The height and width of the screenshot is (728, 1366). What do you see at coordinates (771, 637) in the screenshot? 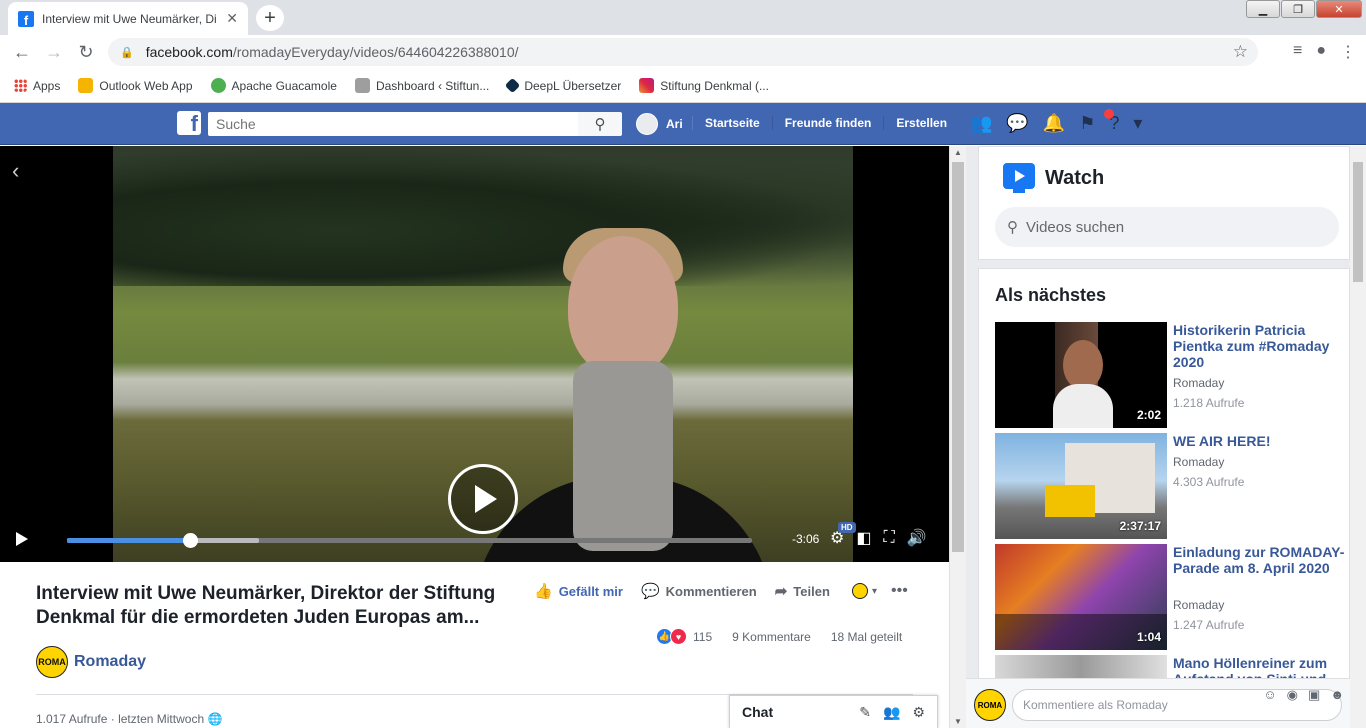
I see `comments-count: 9 Kommentare` at bounding box center [771, 637].